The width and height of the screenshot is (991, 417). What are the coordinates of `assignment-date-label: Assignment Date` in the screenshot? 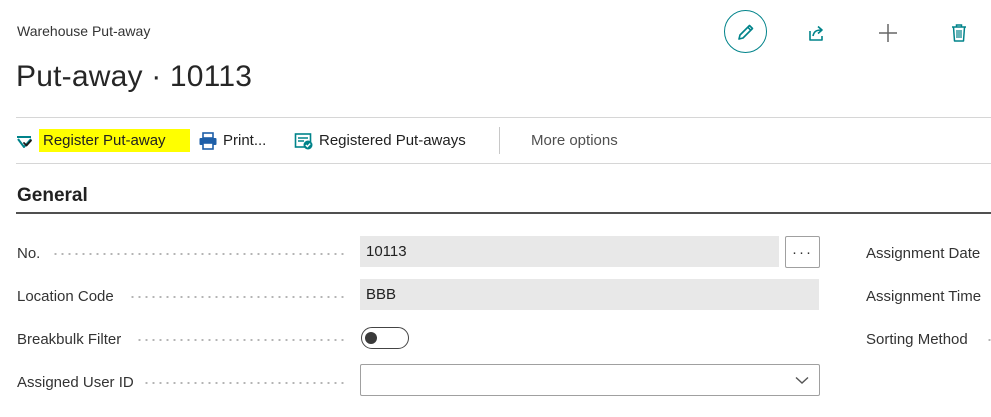 It's located at (923, 253).